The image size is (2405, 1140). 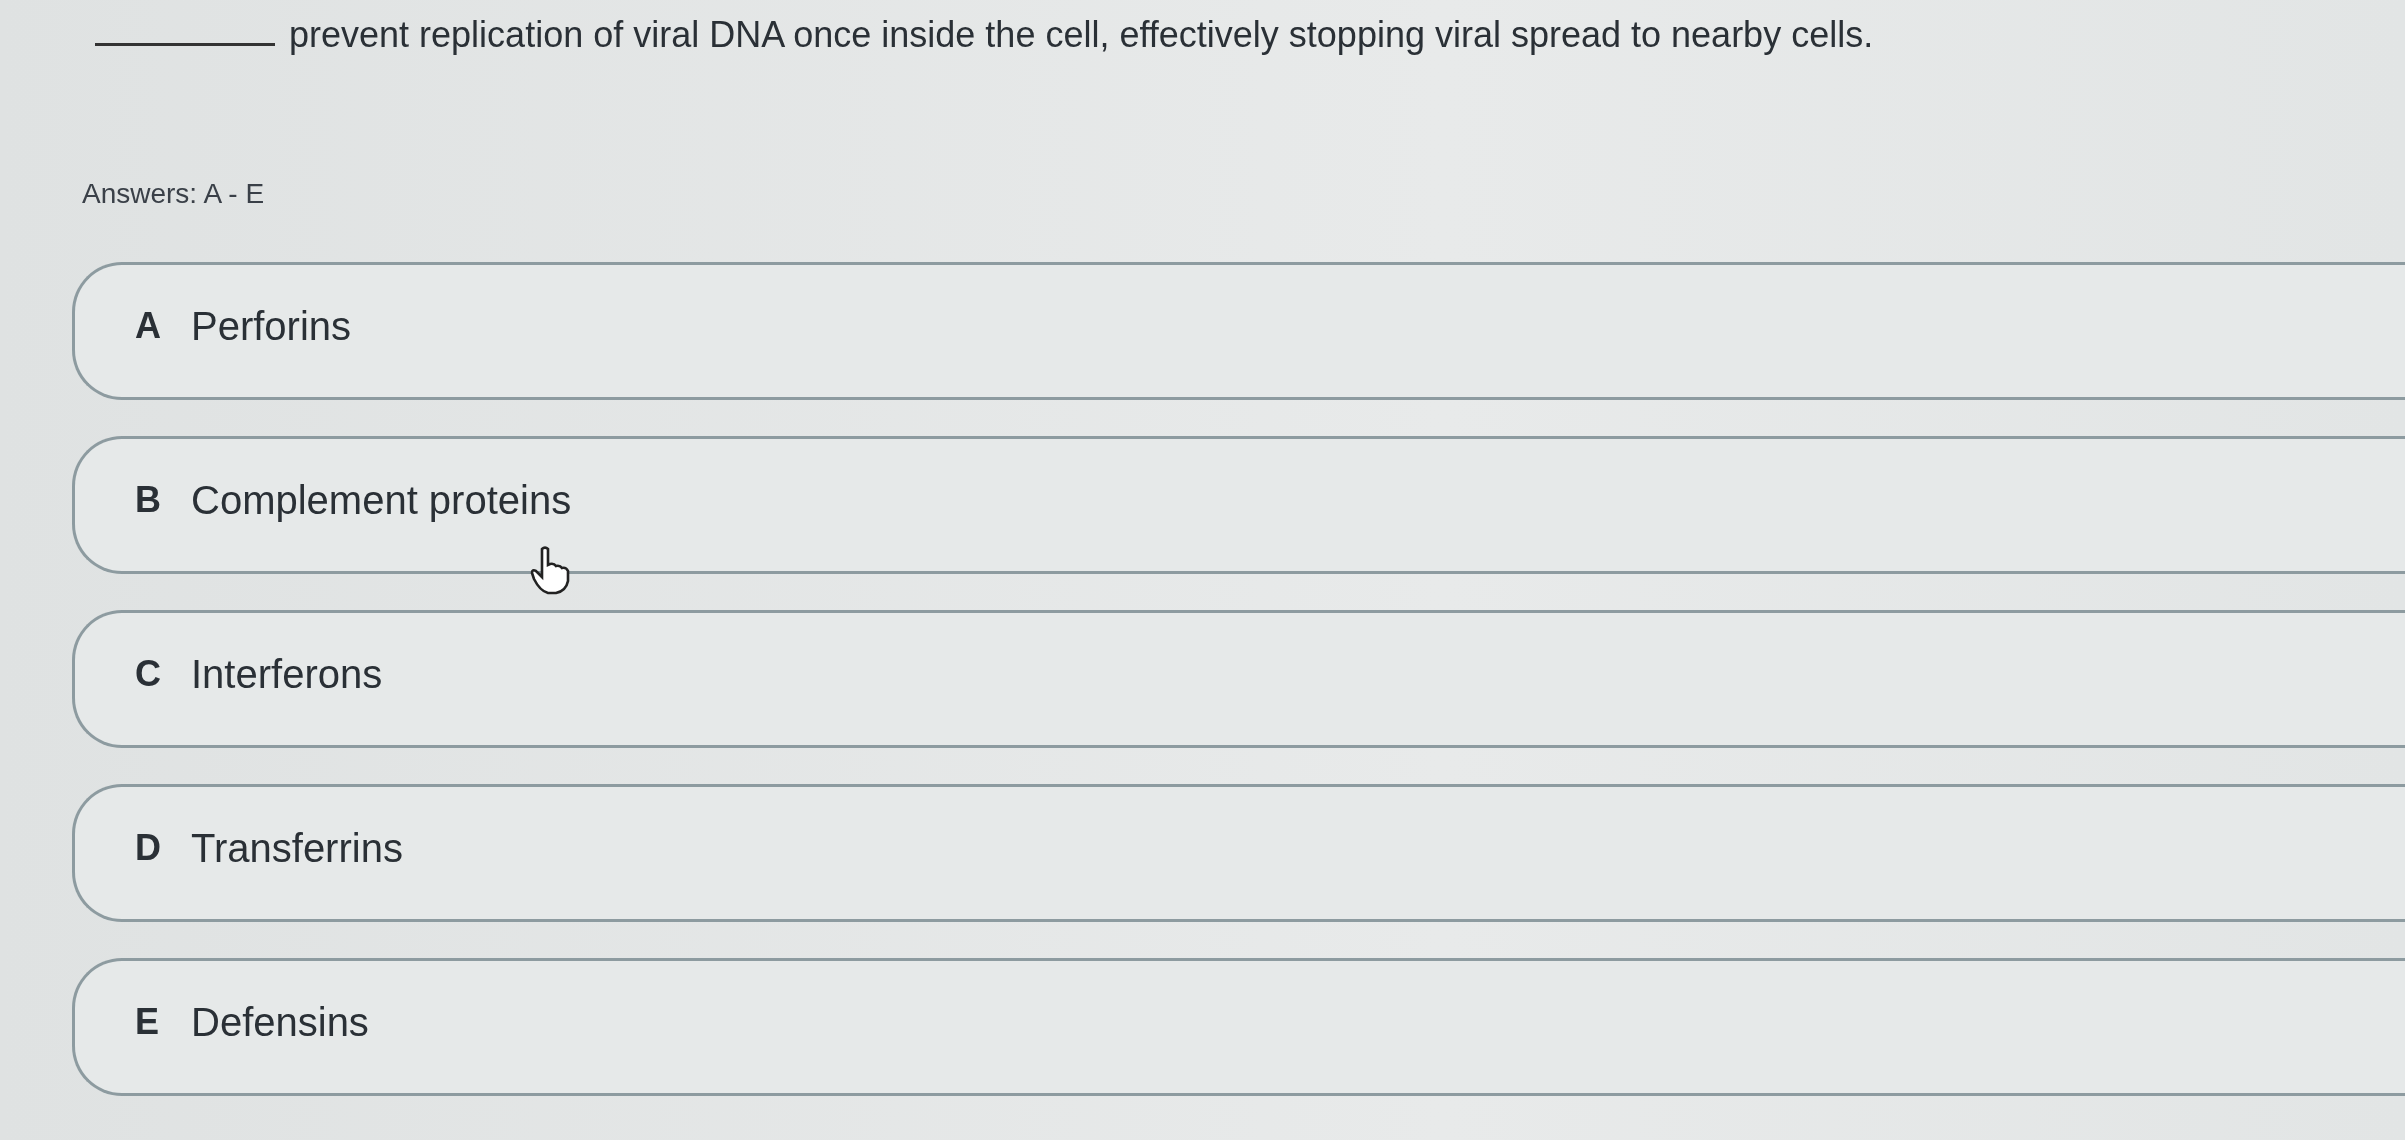 What do you see at coordinates (1081, 35) in the screenshot?
I see `question-text: prevent replication of viral DNA once inside the cell, effectively stopping viral spread to nearby cells.` at bounding box center [1081, 35].